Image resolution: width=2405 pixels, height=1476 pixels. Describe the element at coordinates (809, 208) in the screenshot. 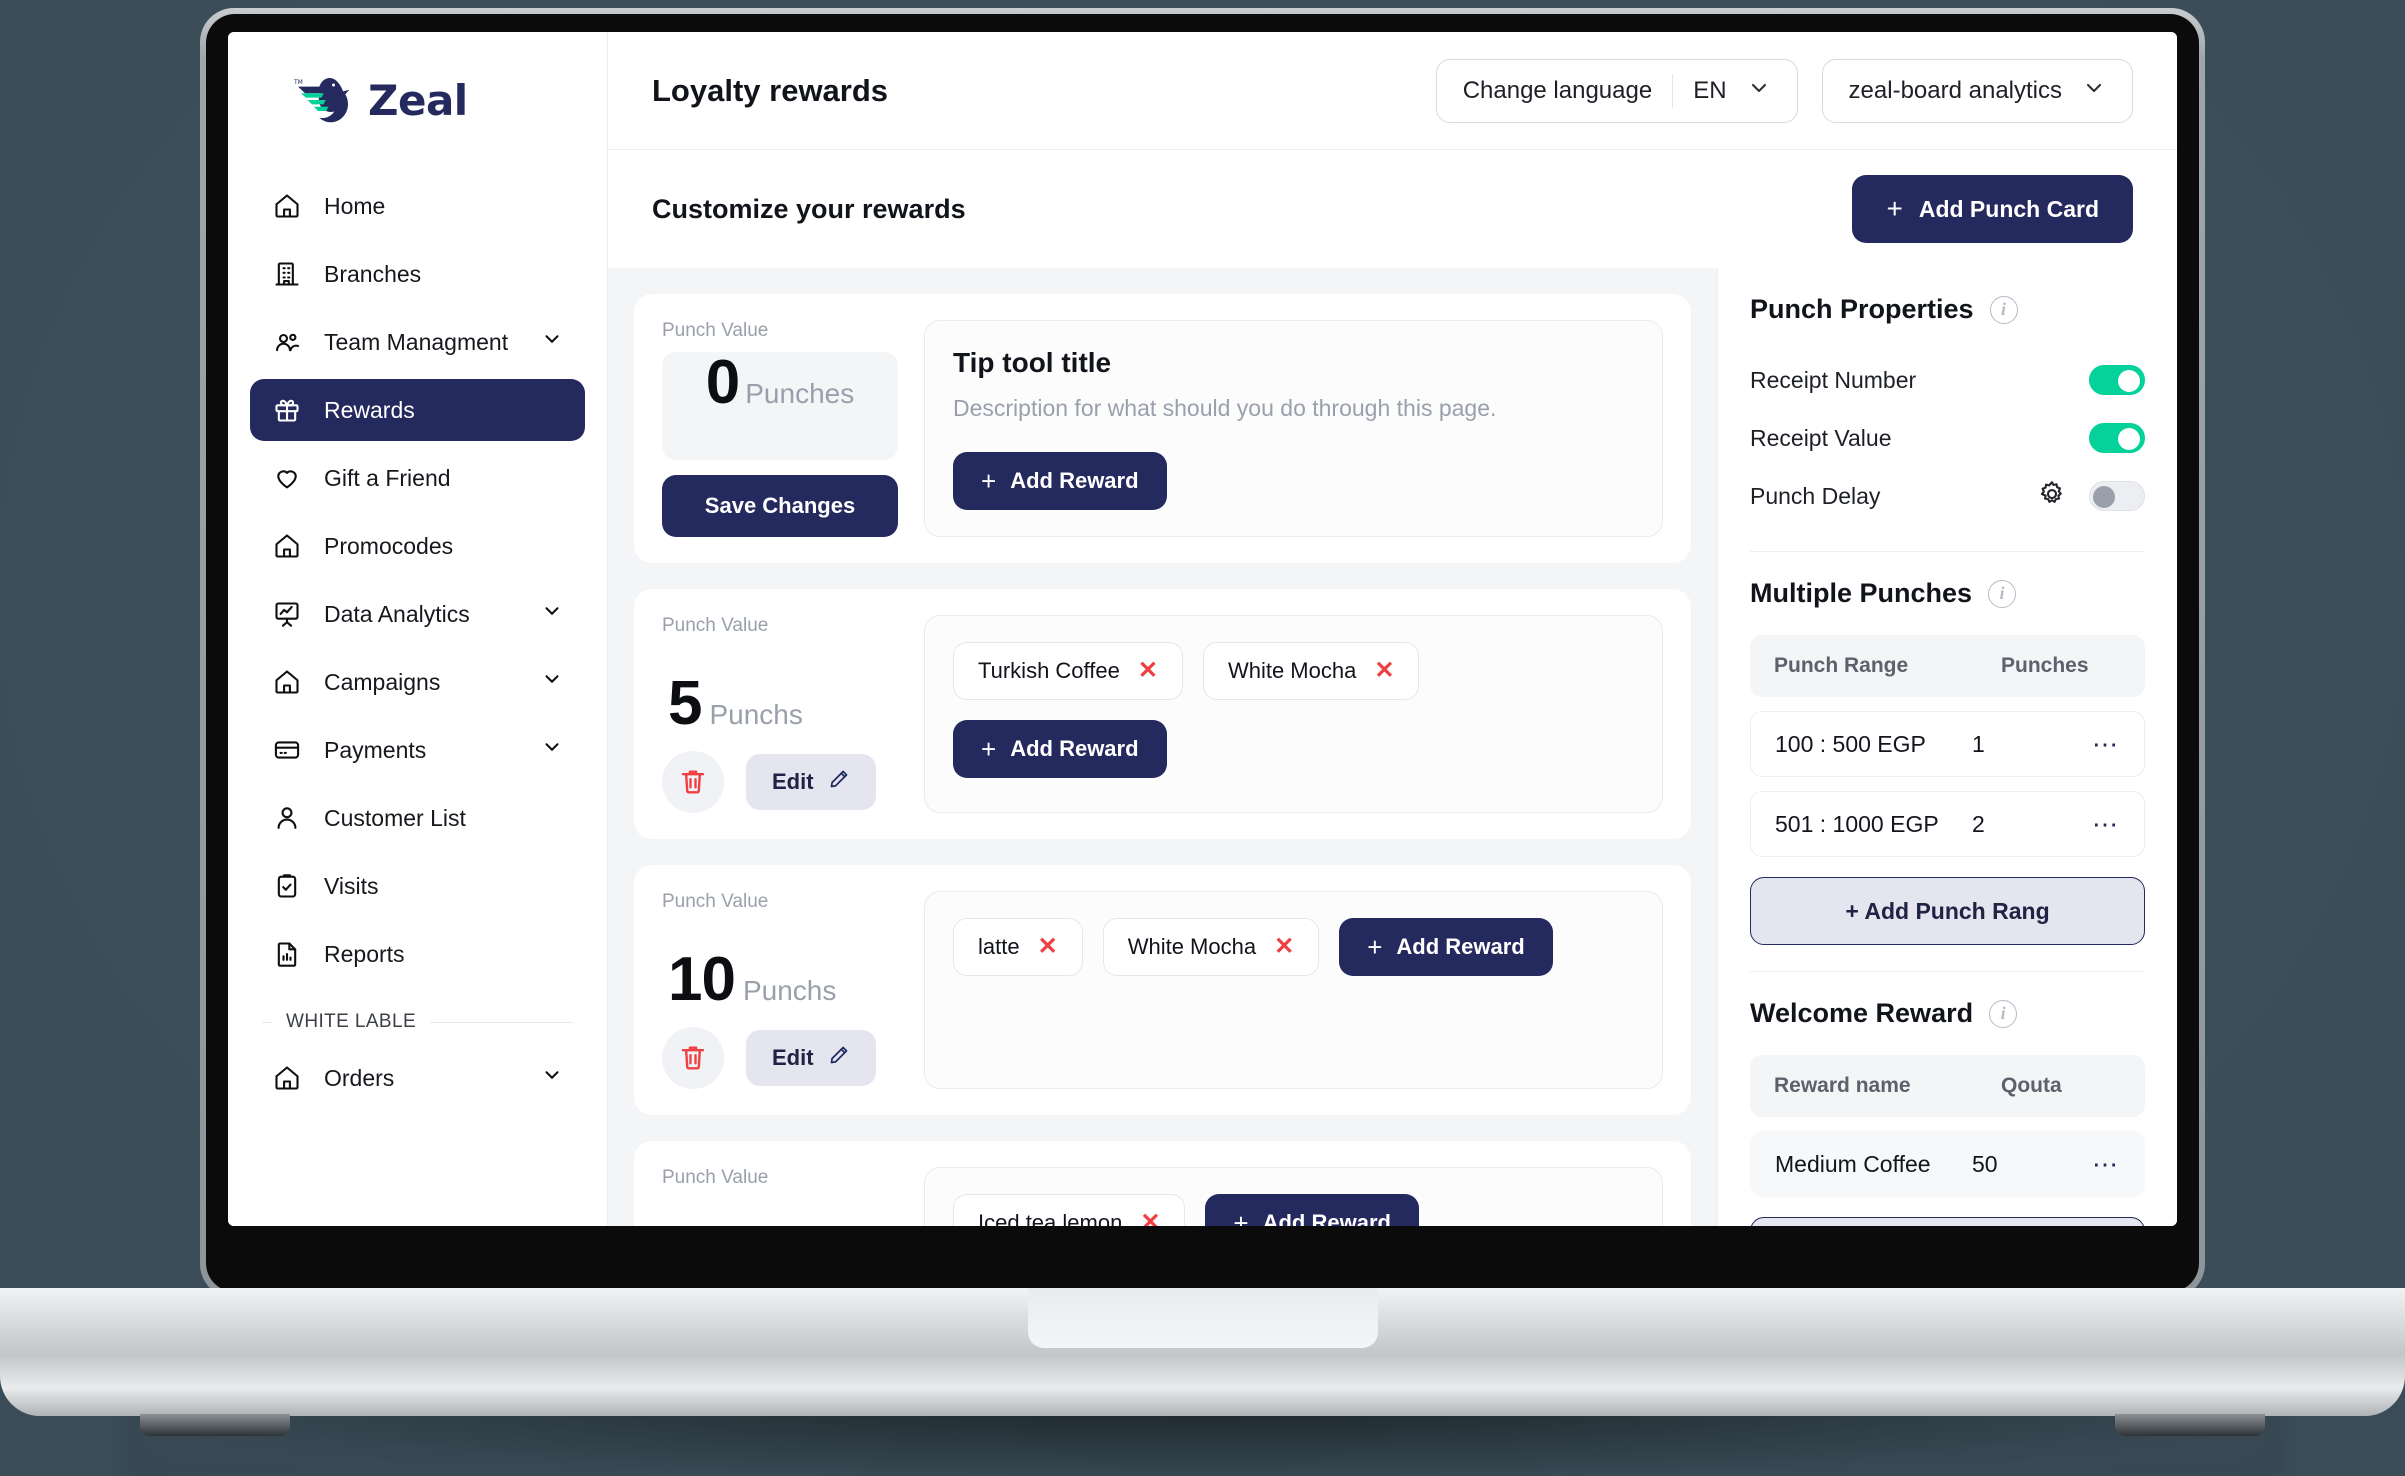

I see `section-title: Customize your rewards` at that location.